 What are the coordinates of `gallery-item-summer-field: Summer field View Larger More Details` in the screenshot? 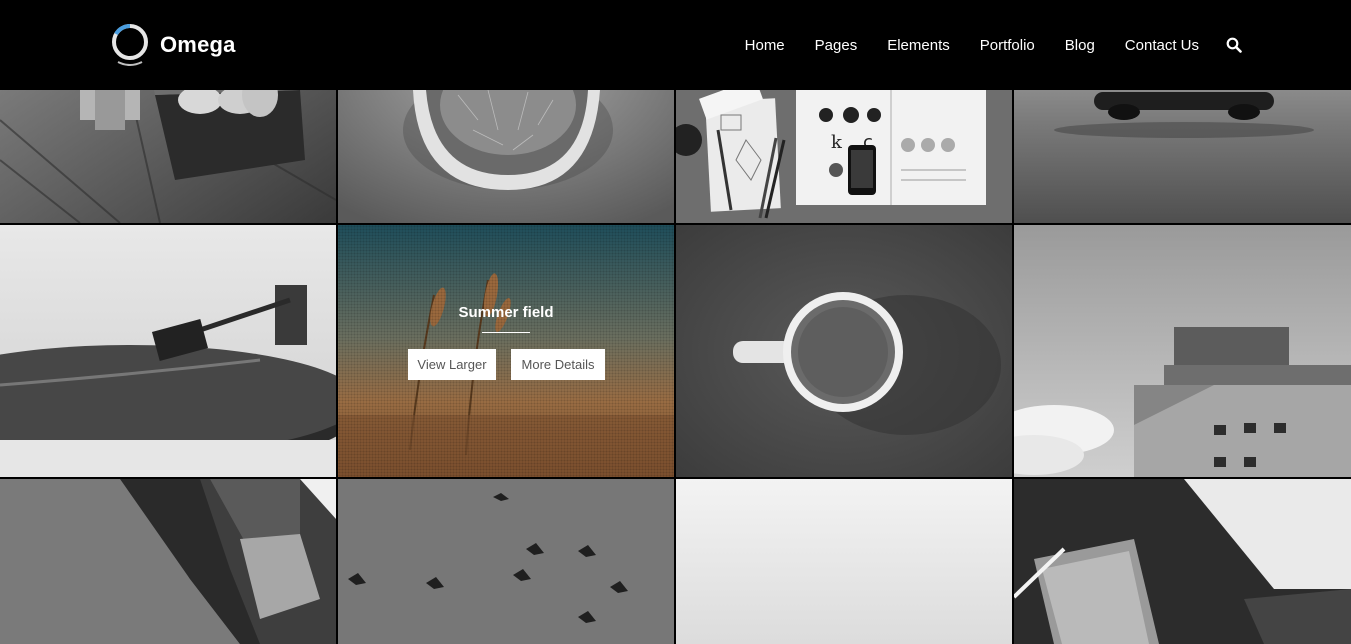 It's located at (506, 351).